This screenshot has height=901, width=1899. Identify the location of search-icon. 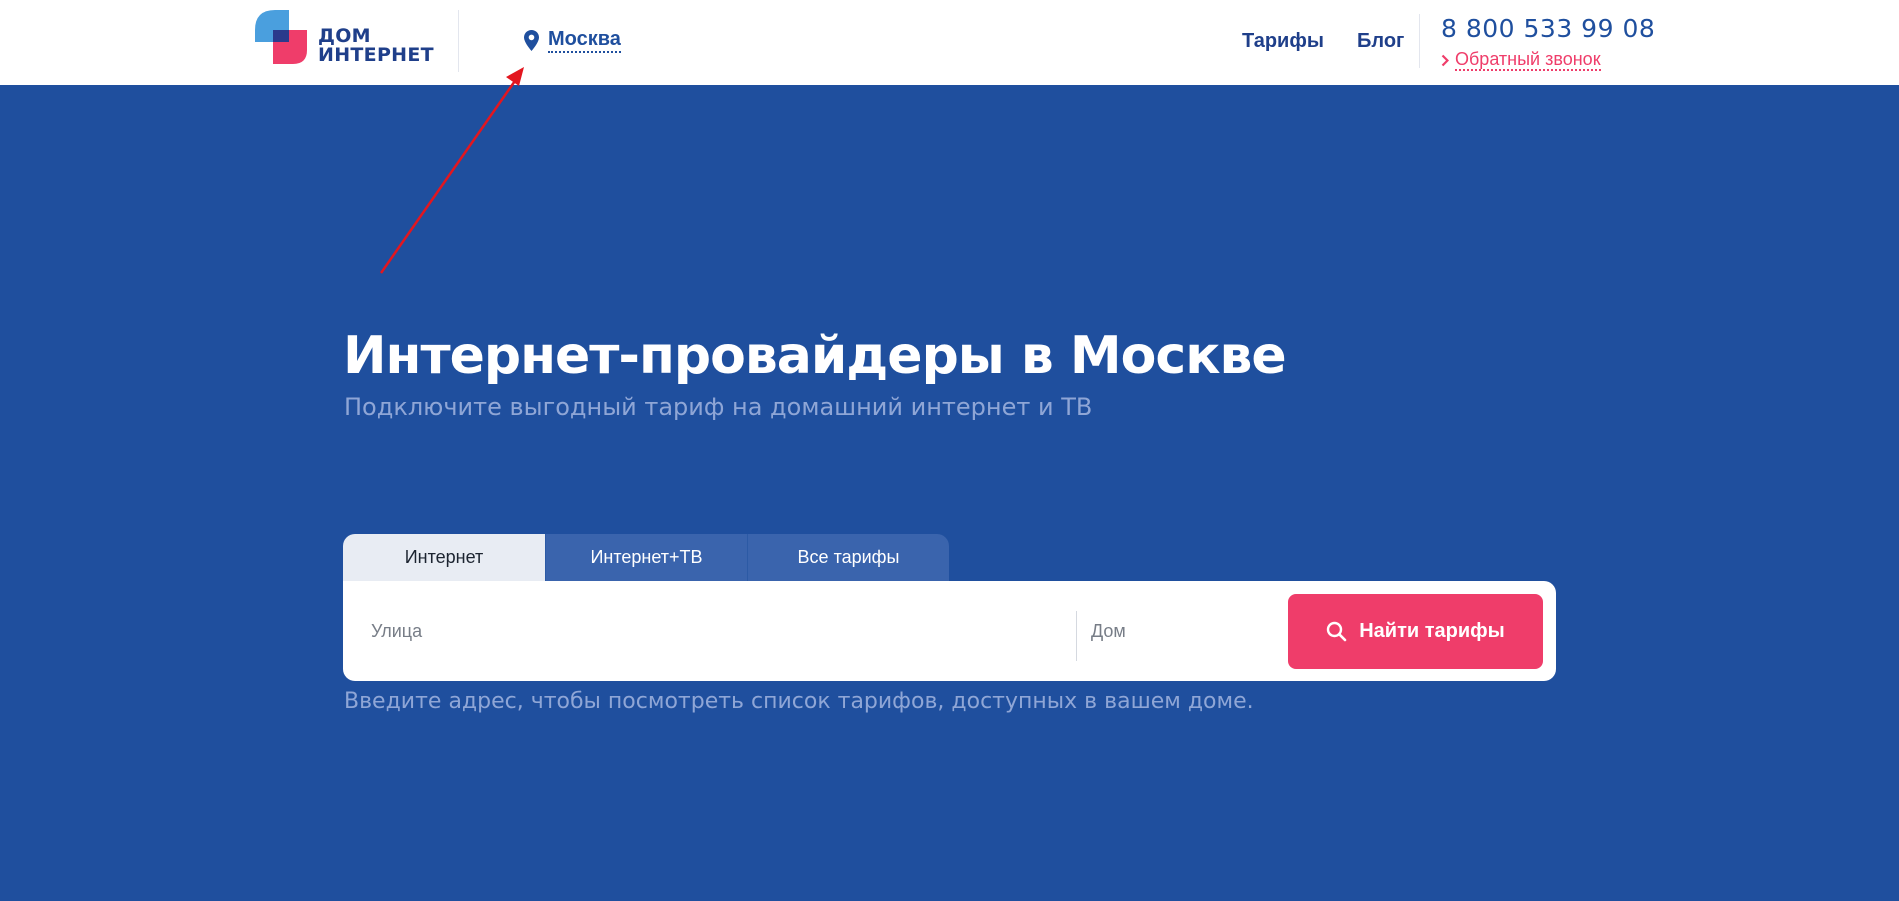
(1337, 631).